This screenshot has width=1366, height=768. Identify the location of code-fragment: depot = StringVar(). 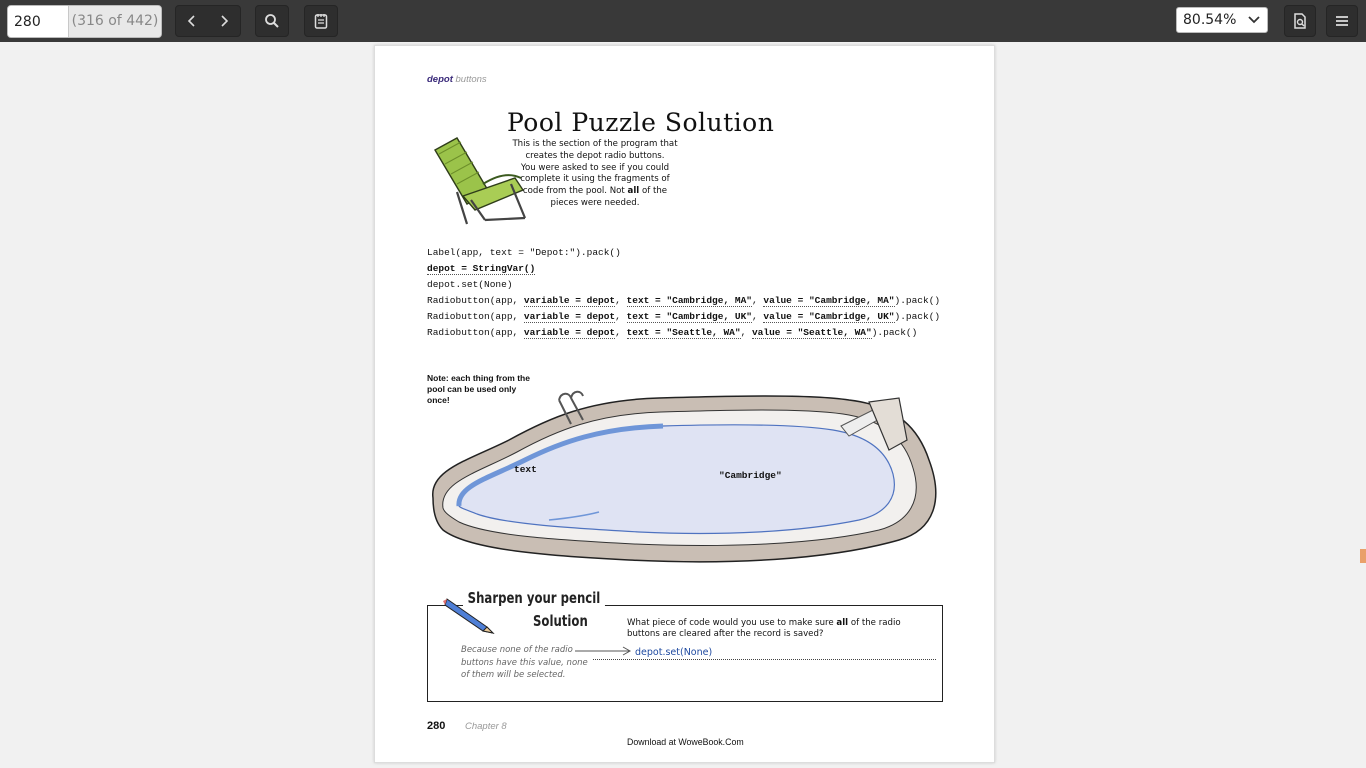
(481, 269).